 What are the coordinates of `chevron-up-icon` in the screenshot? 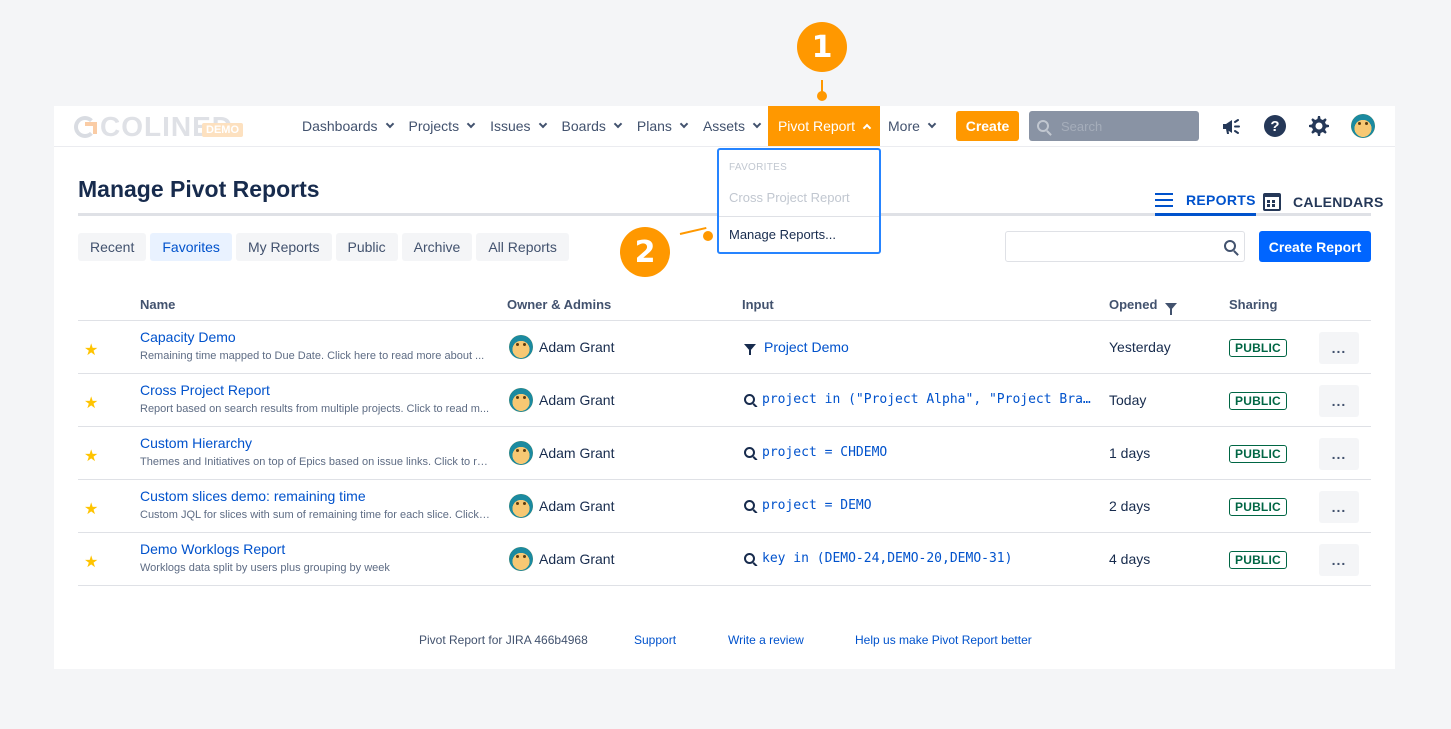 It's located at (867, 127).